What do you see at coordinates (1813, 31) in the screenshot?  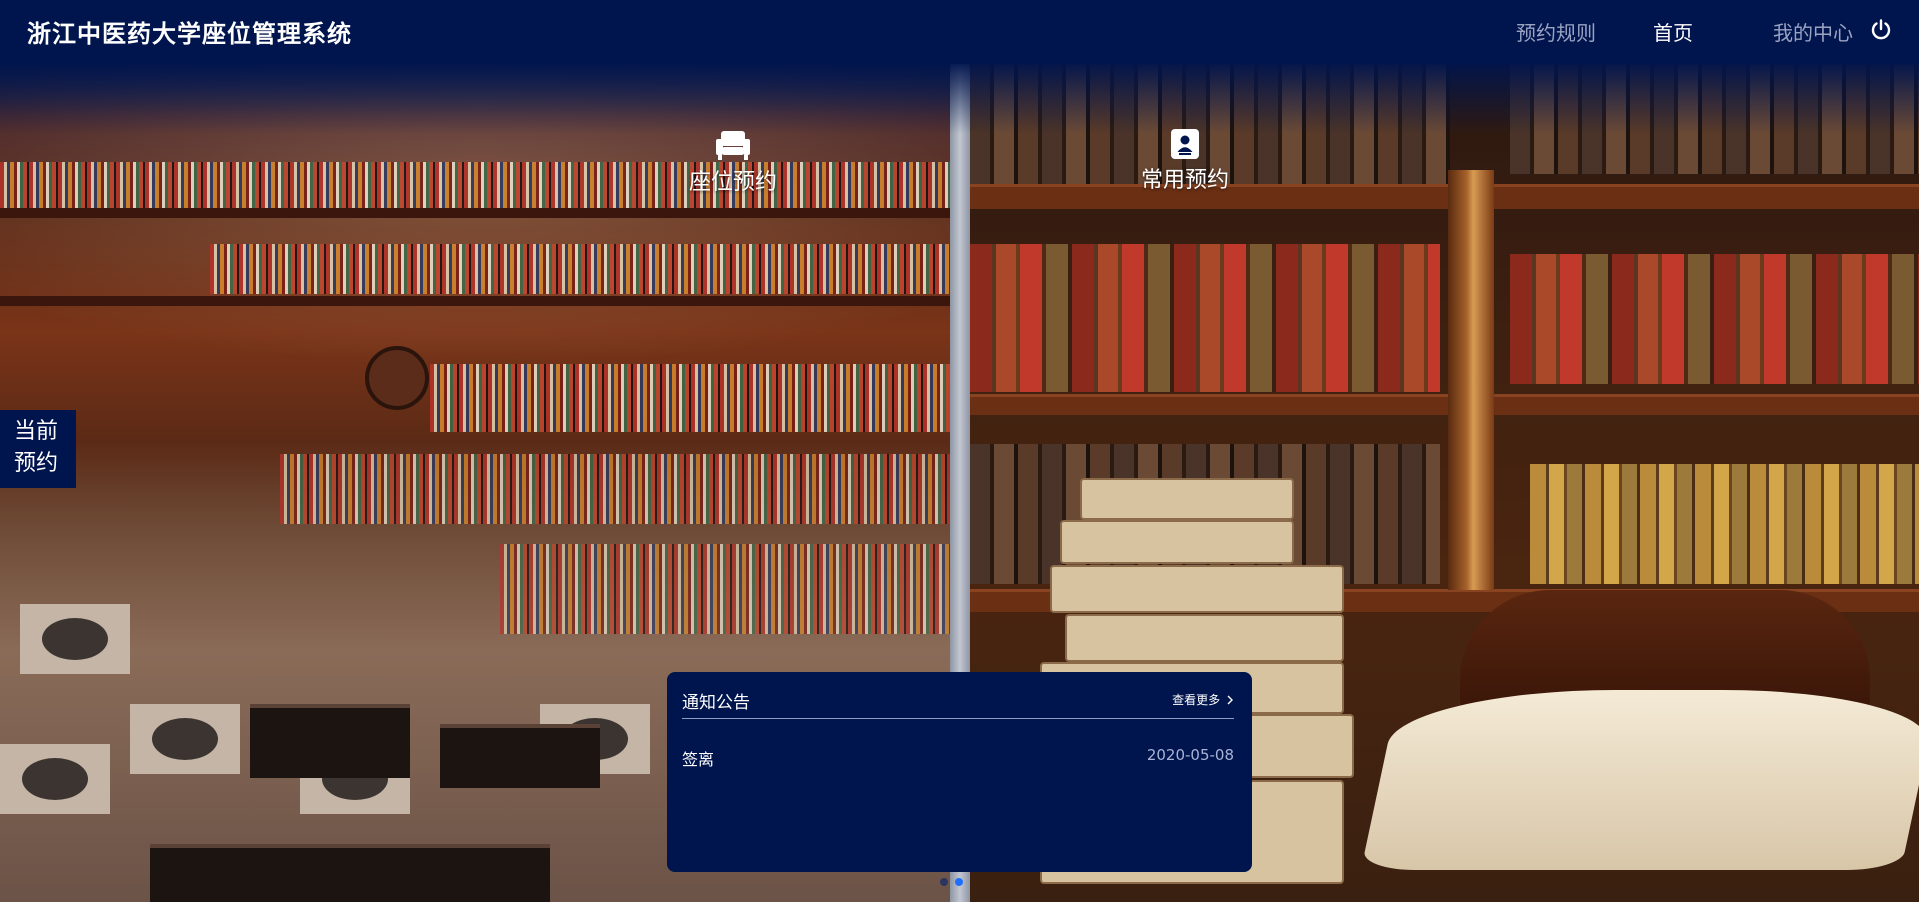 I see `nav-my-center: 我的中心` at bounding box center [1813, 31].